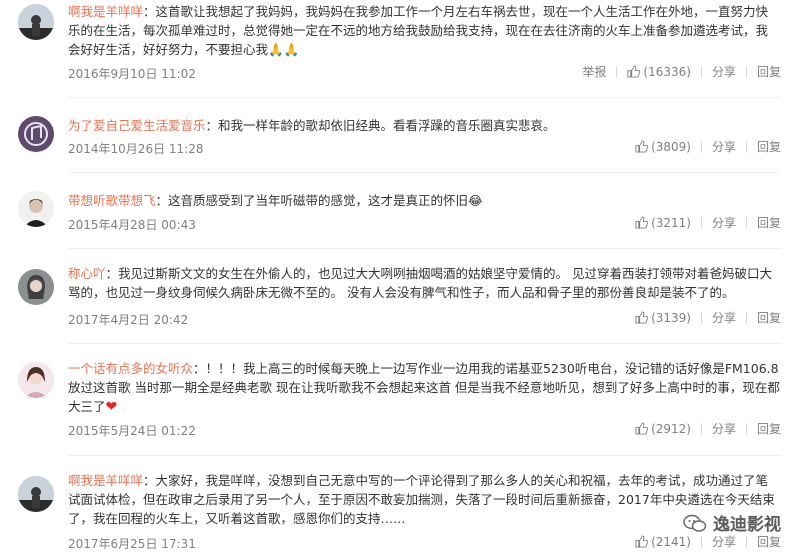 This screenshot has height=559, width=803. I want to click on like-button: (3139), so click(663, 318).